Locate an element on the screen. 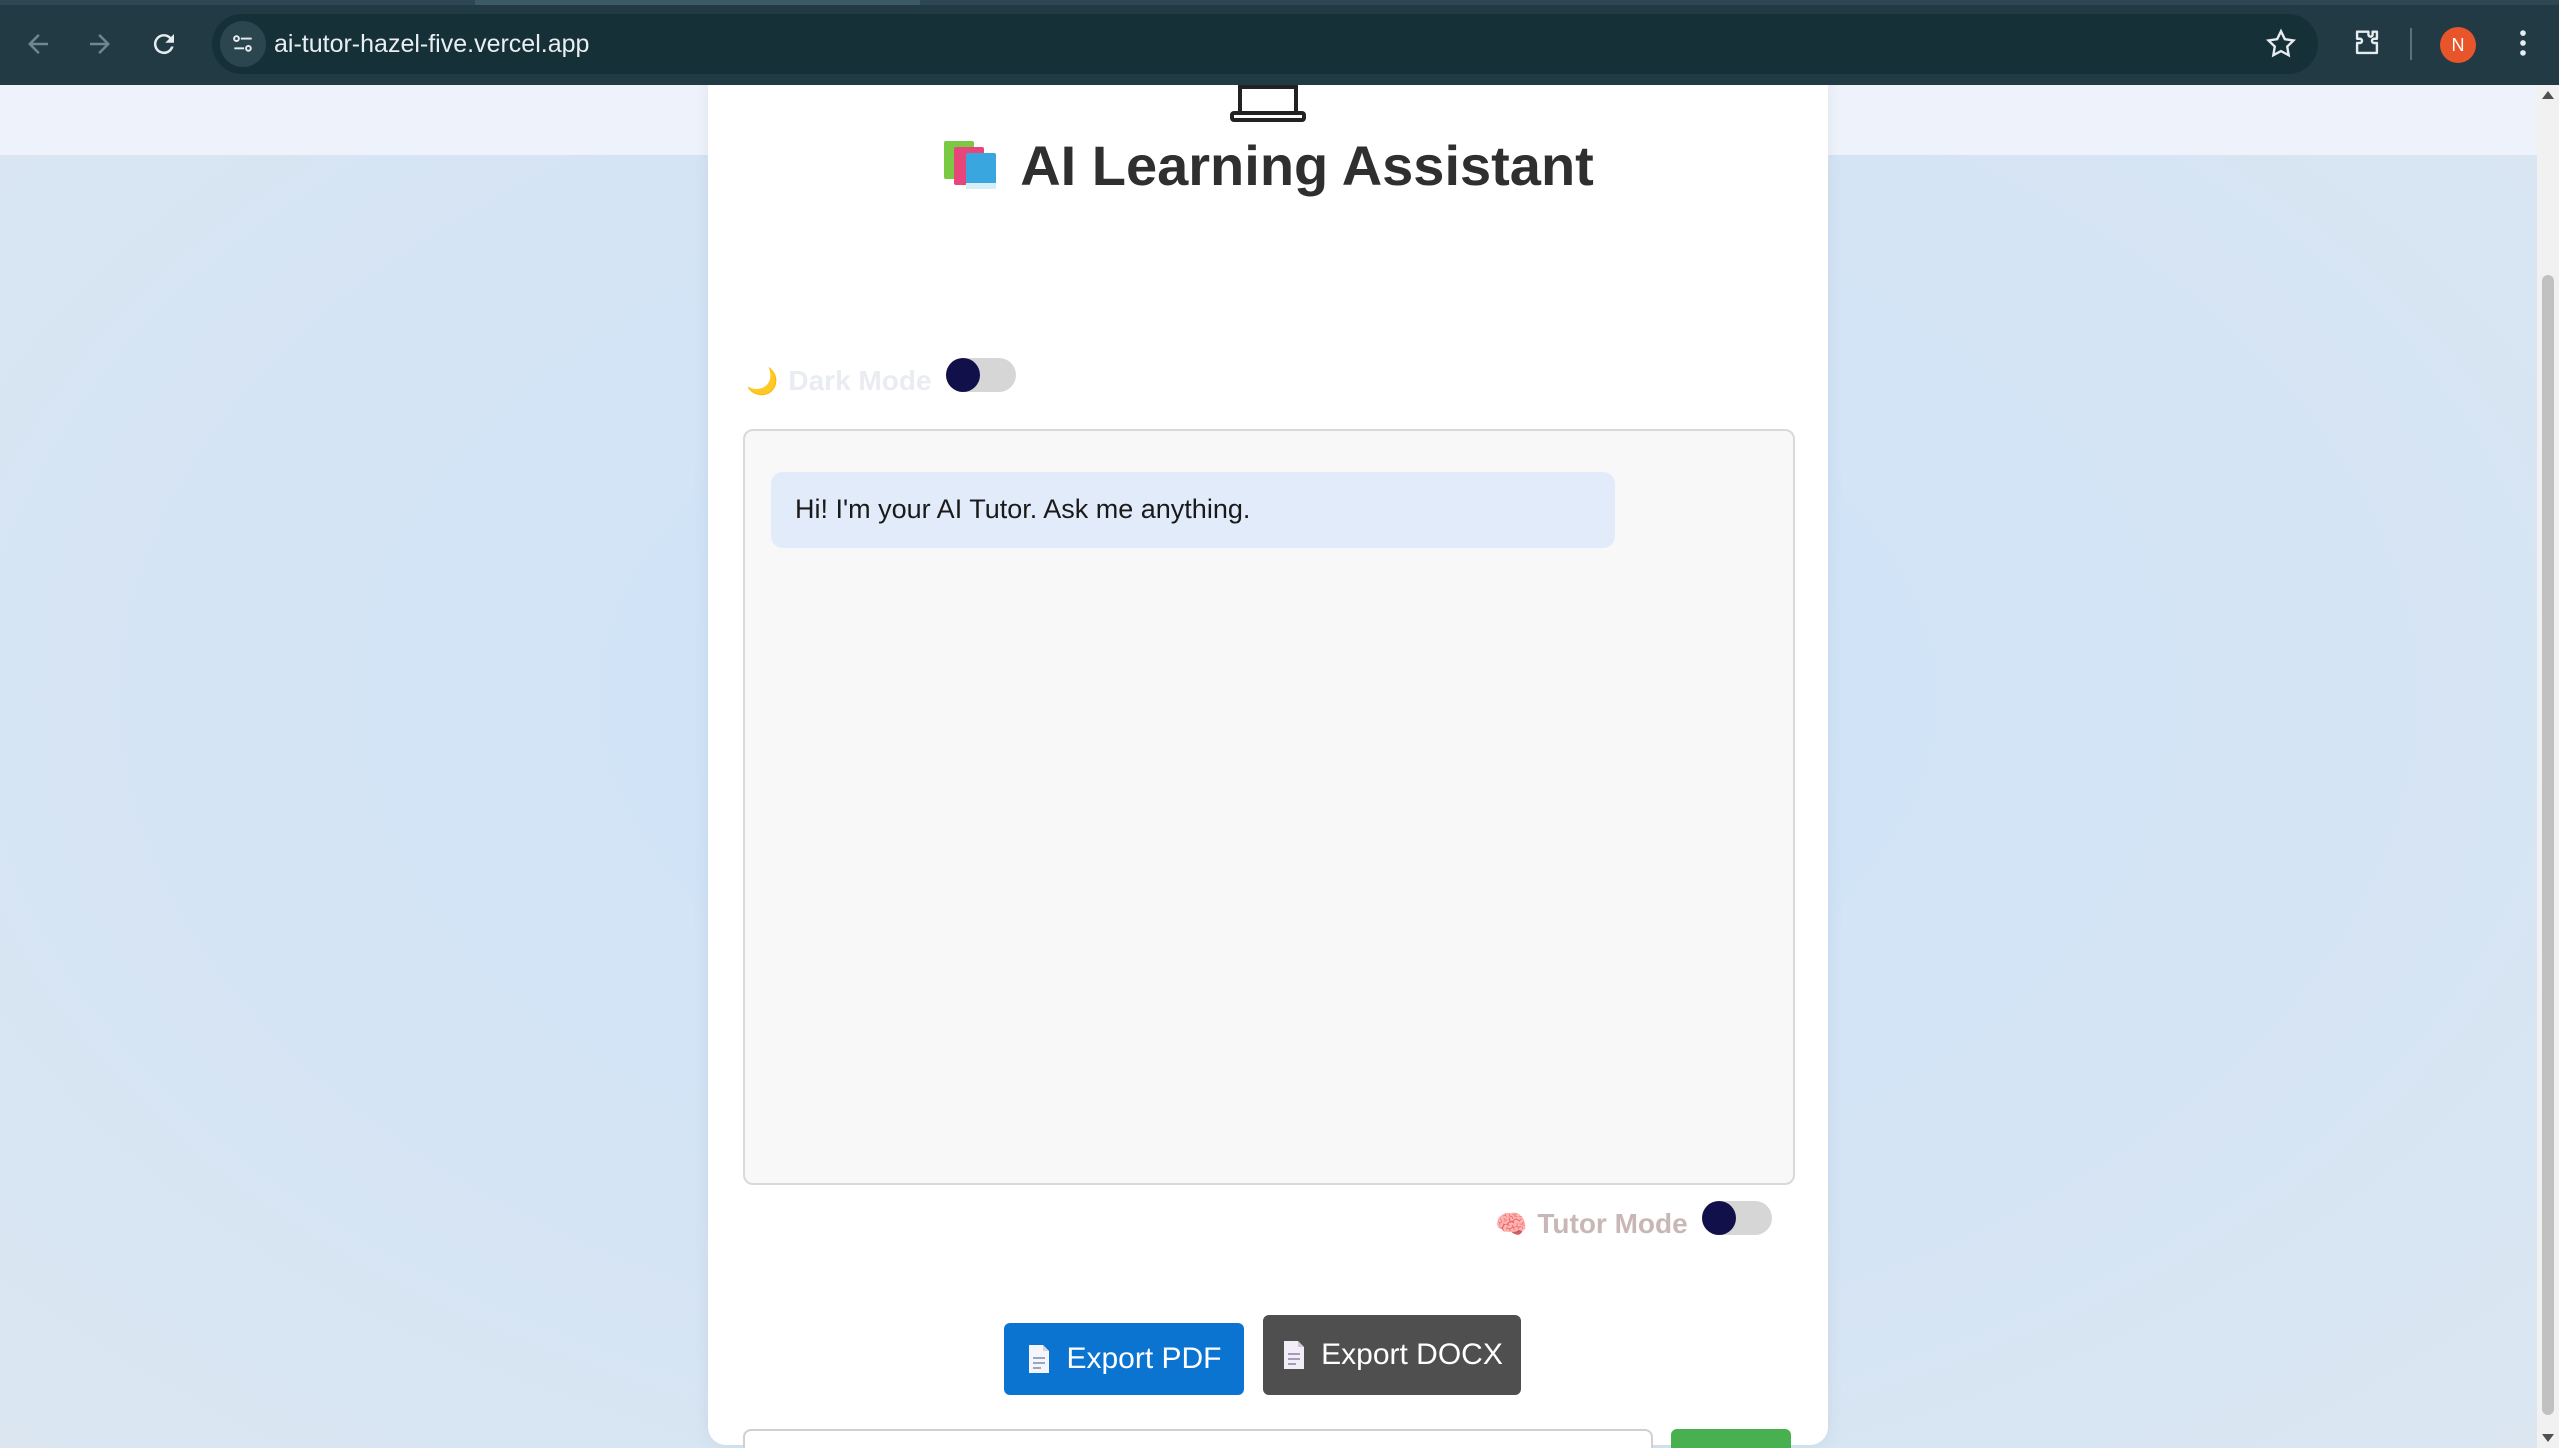  site-settings-icon is located at coordinates (242, 43).